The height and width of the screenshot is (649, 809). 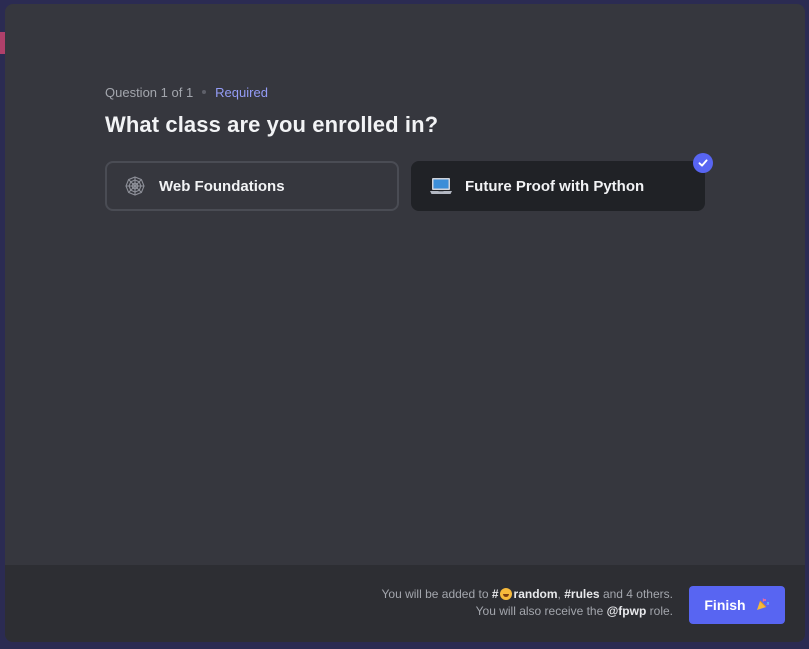 I want to click on option-label: Web Foundations, so click(x=222, y=186).